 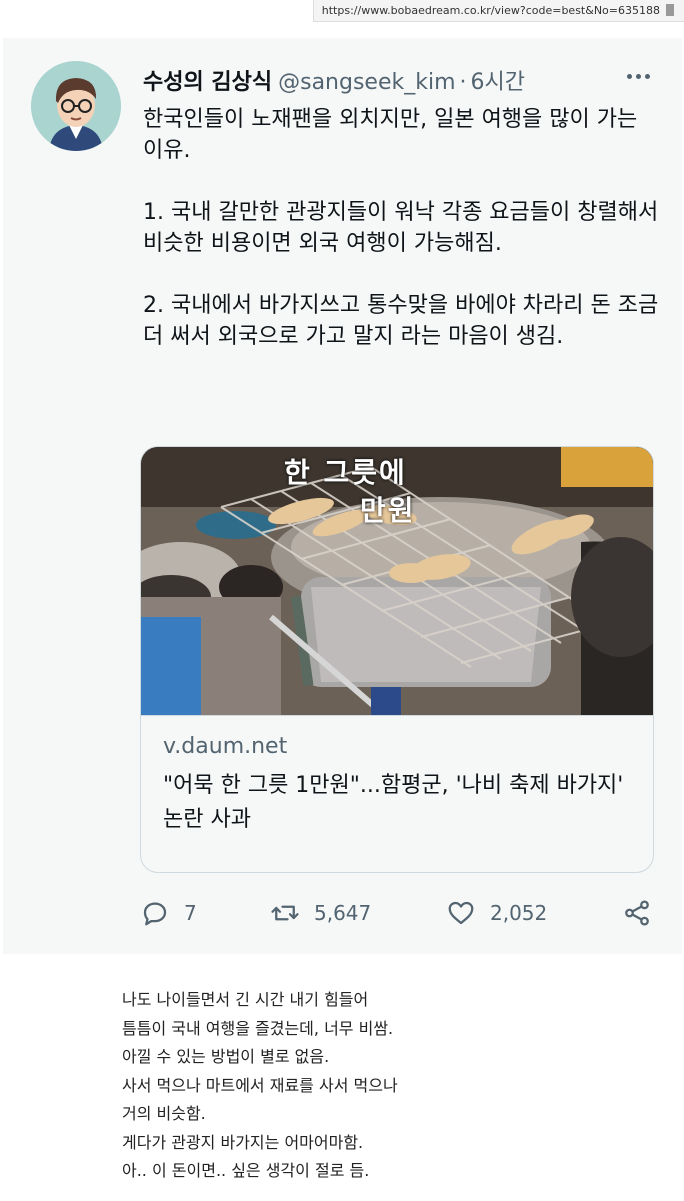 What do you see at coordinates (243, 1142) in the screenshot?
I see `comment-line: 게다가 관광지 바가지는 어마어마함.` at bounding box center [243, 1142].